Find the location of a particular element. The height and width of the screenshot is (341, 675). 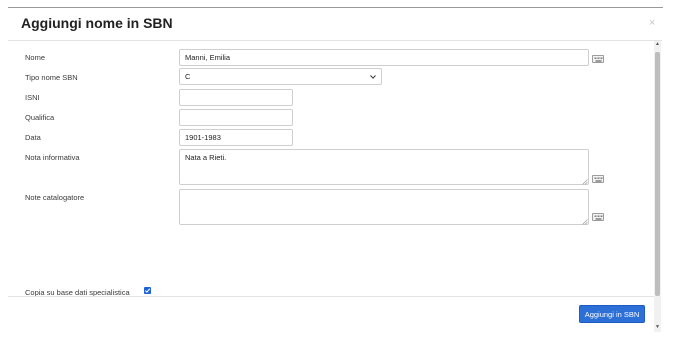

copia-checkbox is located at coordinates (147, 290).